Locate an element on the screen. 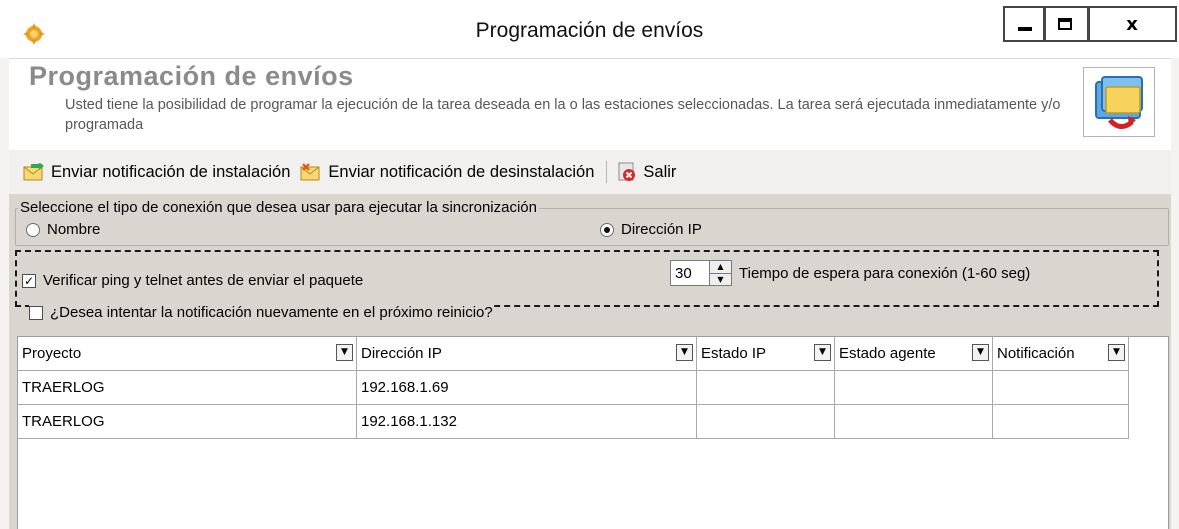 This screenshot has height=529, width=1179. window-controls: x is located at coordinates (1090, 24).